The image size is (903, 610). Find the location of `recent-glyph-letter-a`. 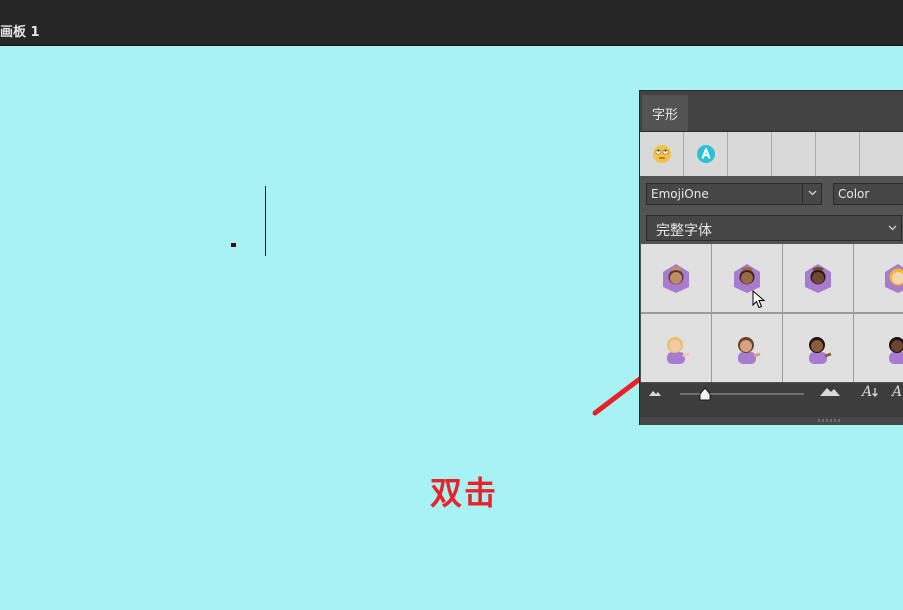

recent-glyph-letter-a is located at coordinates (706, 154).